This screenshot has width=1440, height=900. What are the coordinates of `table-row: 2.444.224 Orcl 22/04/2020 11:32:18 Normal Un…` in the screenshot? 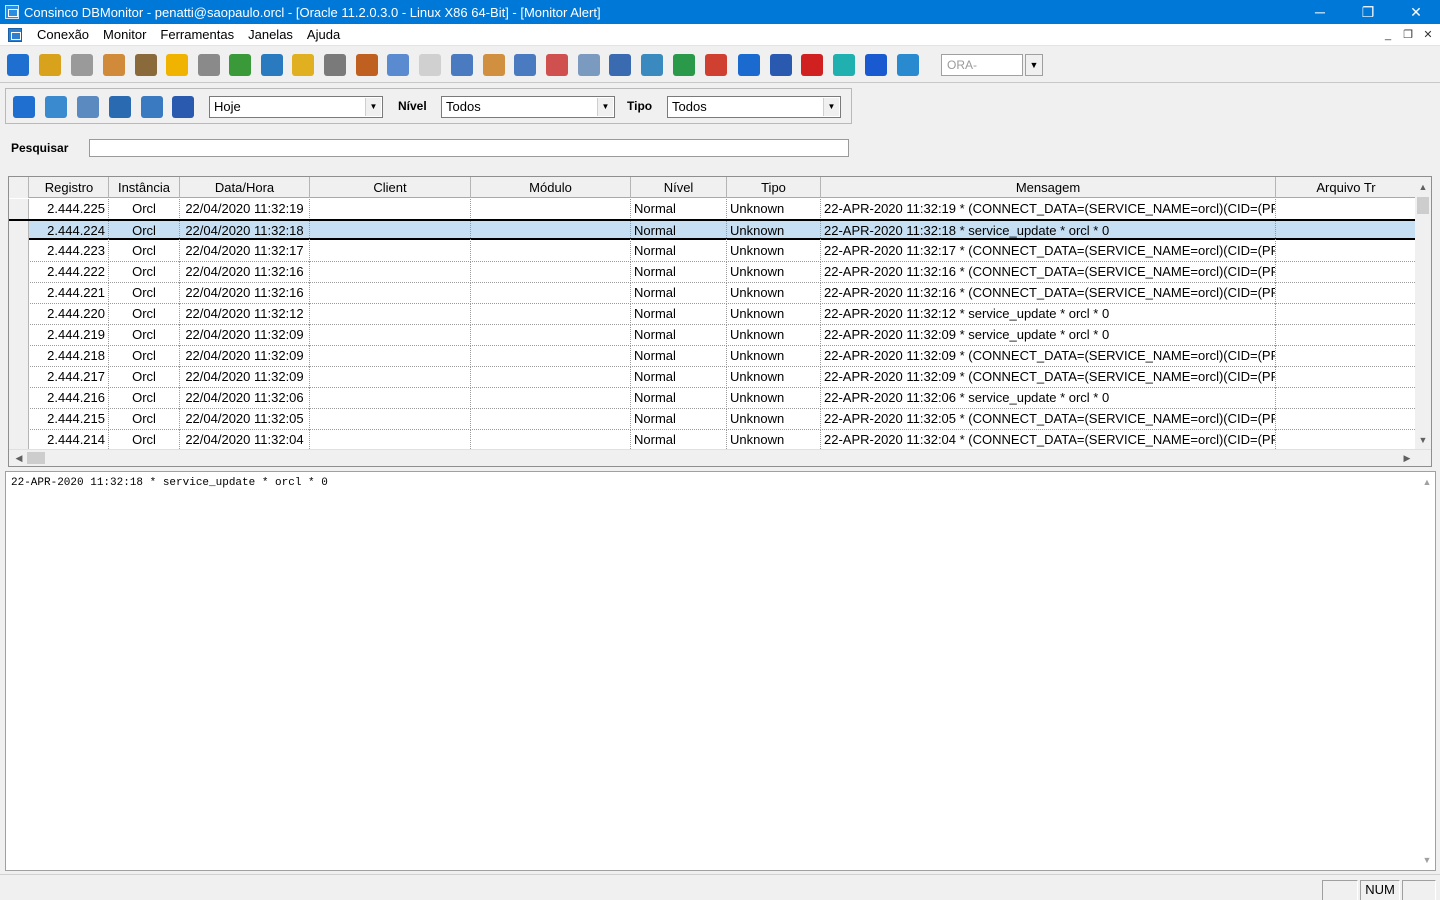 It's located at (713, 230).